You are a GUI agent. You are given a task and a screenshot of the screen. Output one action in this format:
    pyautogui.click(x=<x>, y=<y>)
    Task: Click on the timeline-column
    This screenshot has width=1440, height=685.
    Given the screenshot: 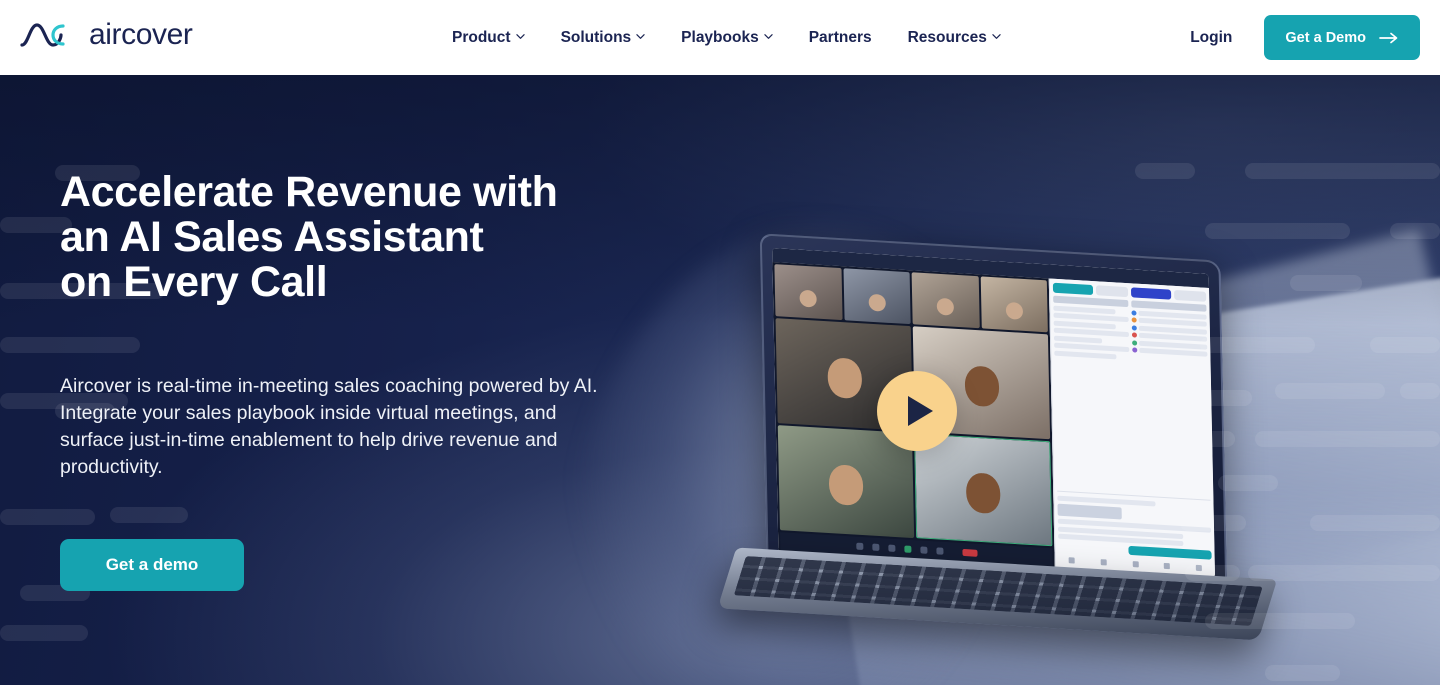 What is the action you would take?
    pyautogui.click(x=1170, y=397)
    